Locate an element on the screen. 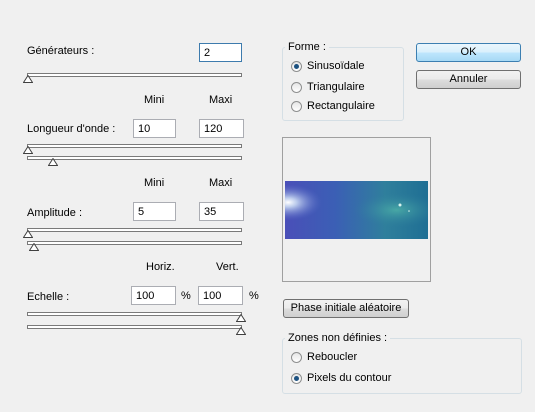 Image resolution: width=535 pixels, height=412 pixels. generators-slider-track is located at coordinates (134, 75).